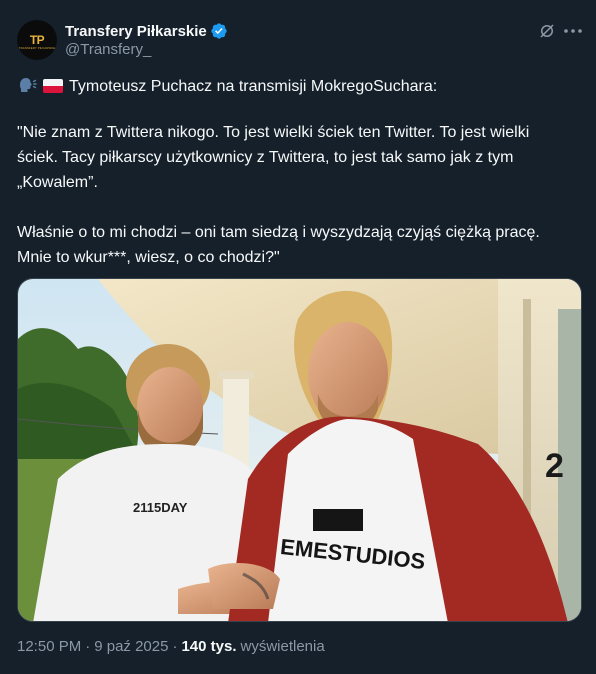 This screenshot has height=674, width=596. Describe the element at coordinates (160, 507) in the screenshot. I see `left-shirt-text: 2115DAY` at that location.